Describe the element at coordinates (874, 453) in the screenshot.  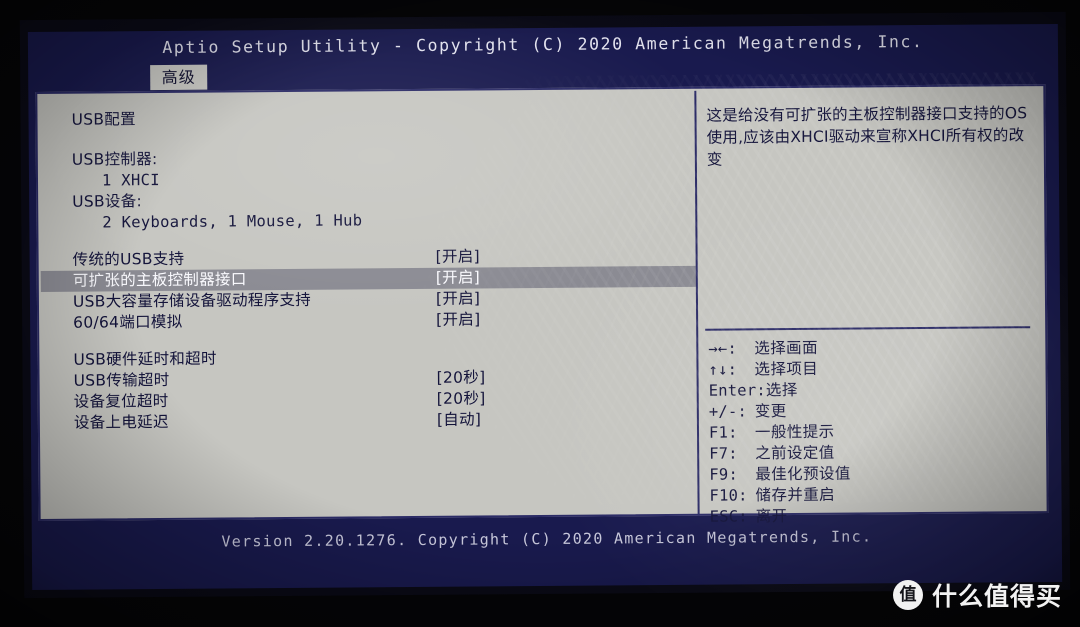
I see `key-legend-row: F7: 之前设定值` at that location.